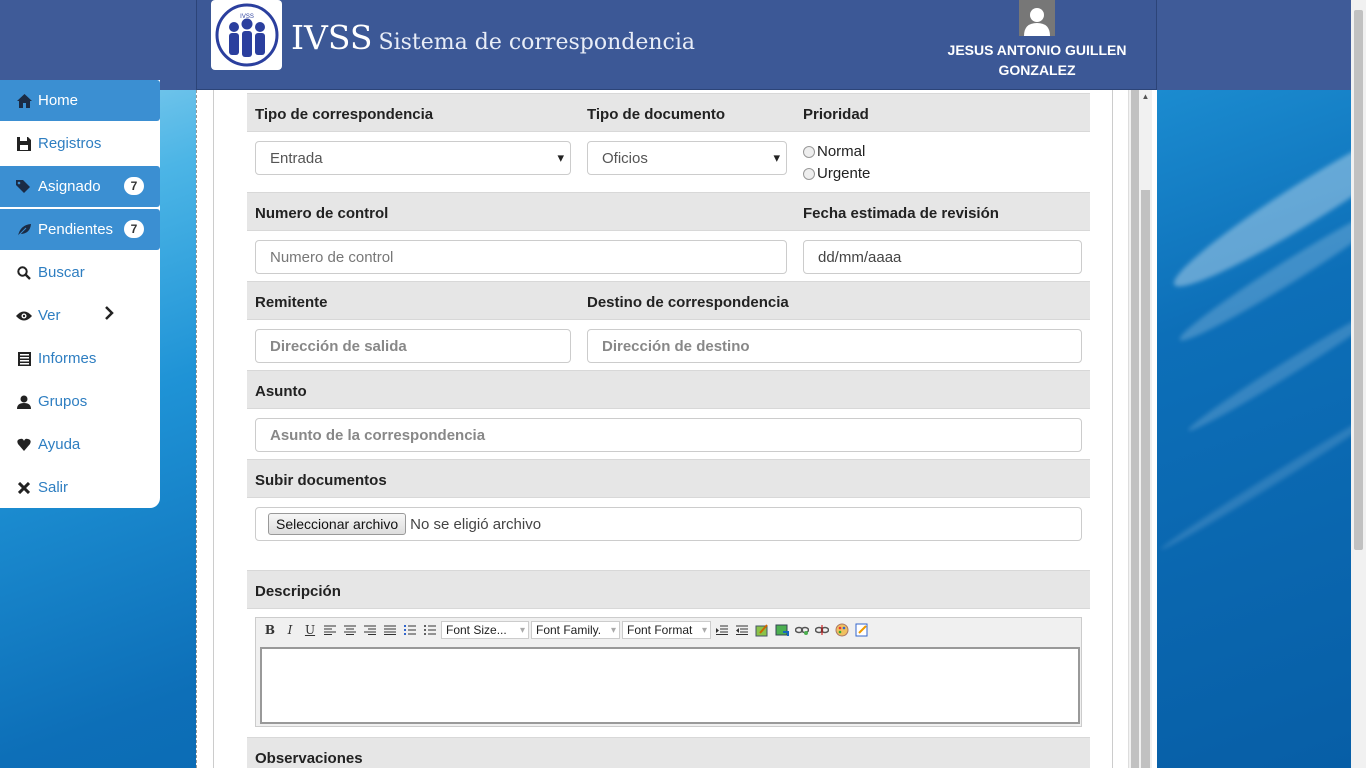  Describe the element at coordinates (310, 630) in the screenshot. I see `underline-icon: U` at that location.